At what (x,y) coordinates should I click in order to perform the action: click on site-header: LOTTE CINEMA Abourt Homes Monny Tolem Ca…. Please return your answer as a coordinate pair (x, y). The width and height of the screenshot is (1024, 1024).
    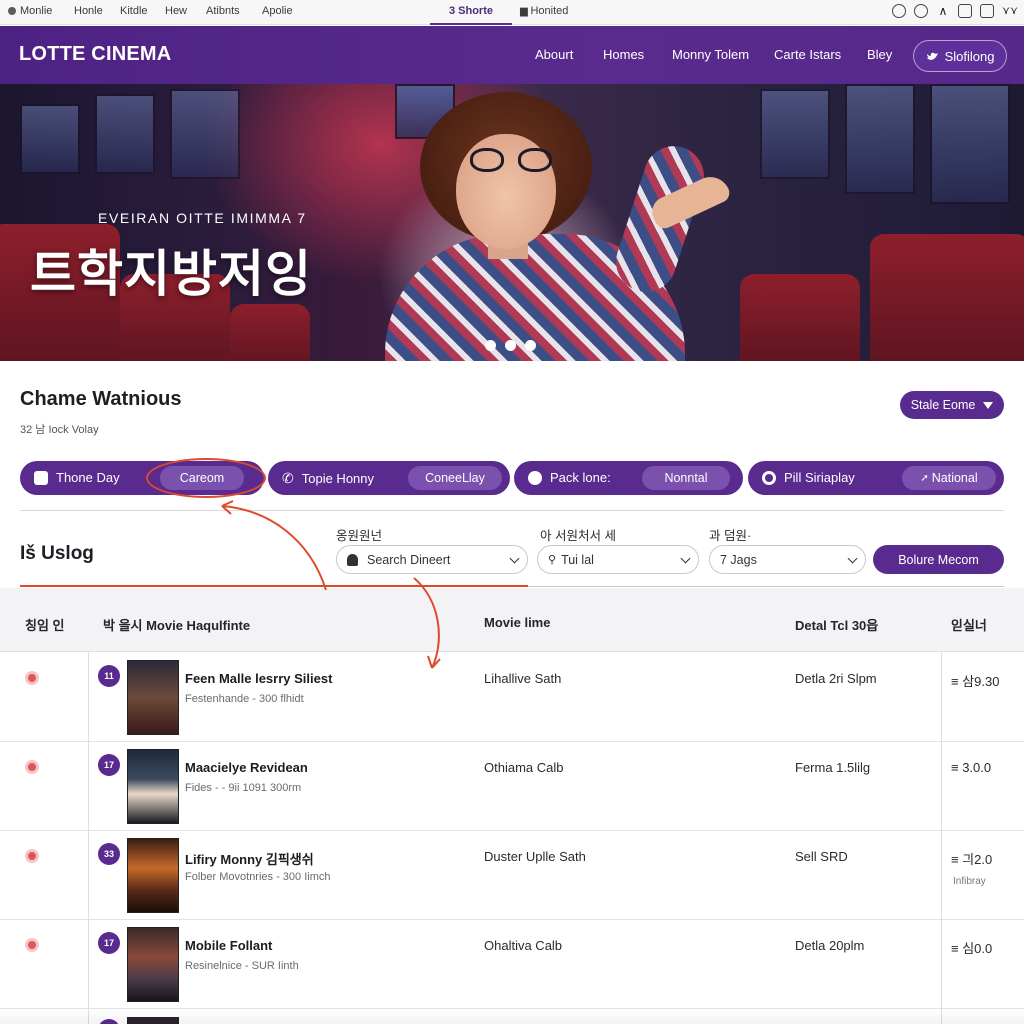
    Looking at the image, I should click on (512, 55).